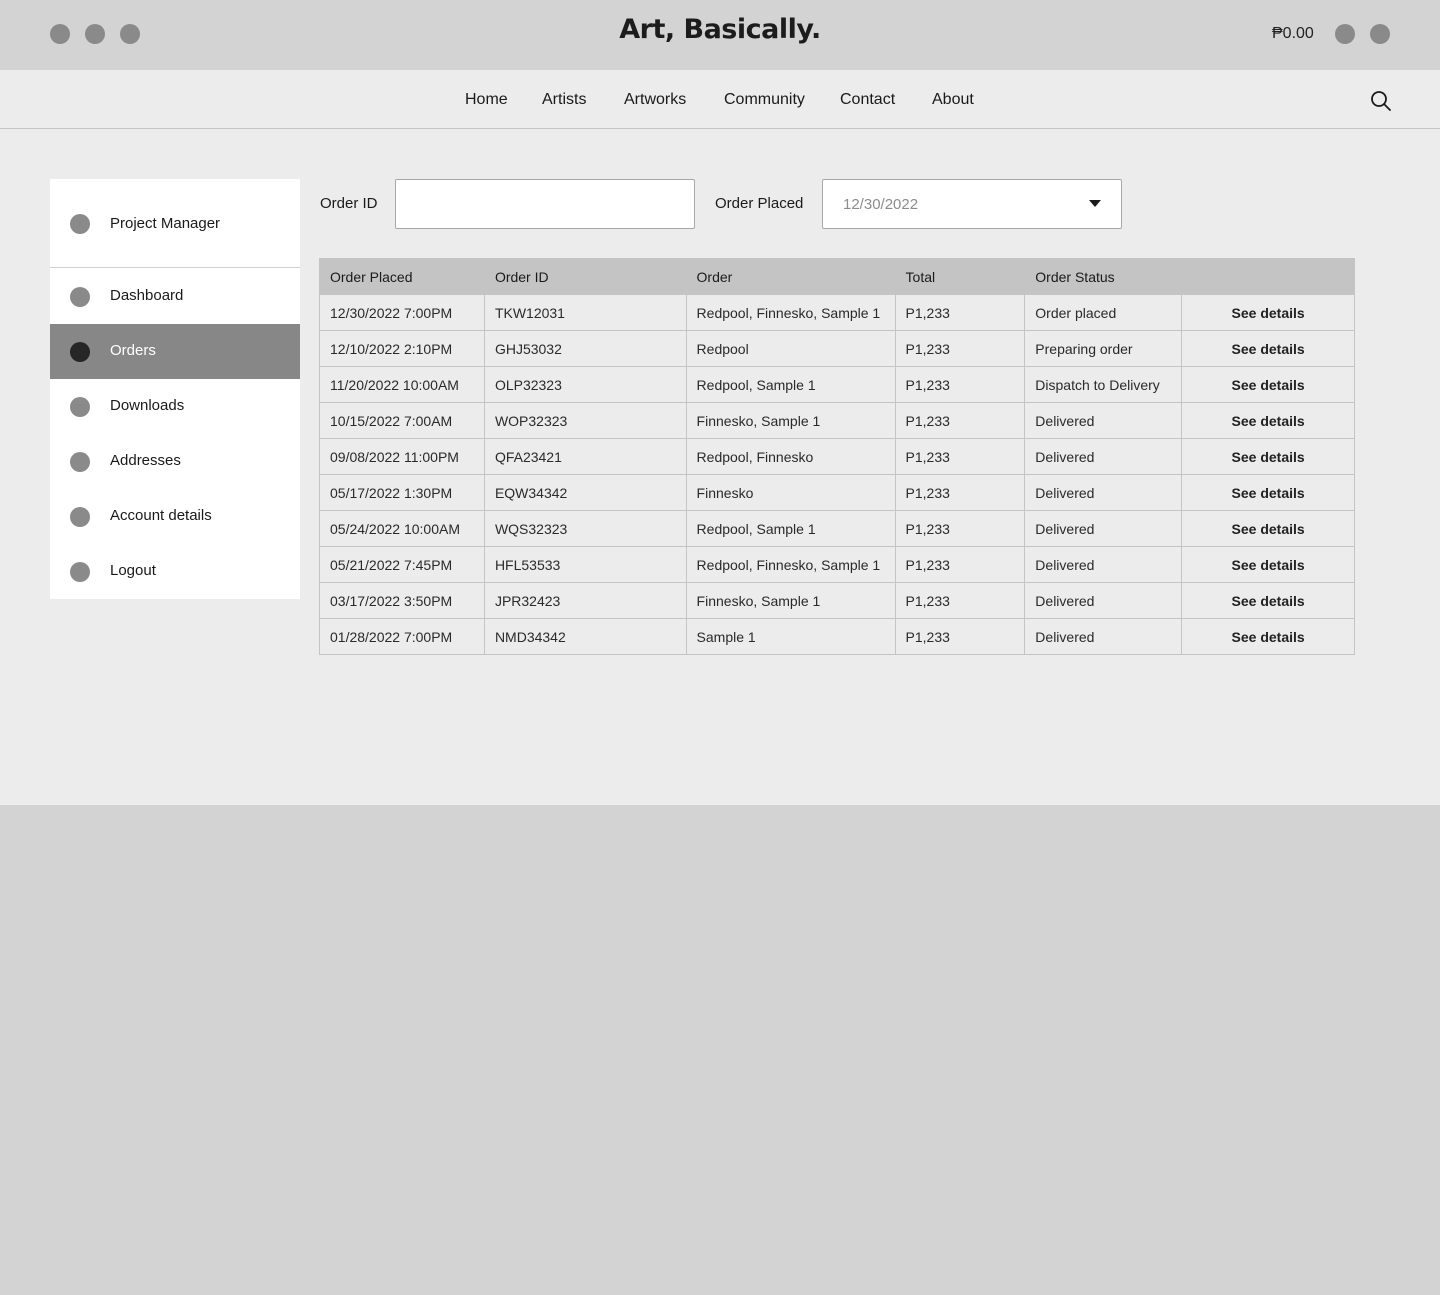 Image resolution: width=1440 pixels, height=1295 pixels. Describe the element at coordinates (80, 224) in the screenshot. I see `avatar` at that location.